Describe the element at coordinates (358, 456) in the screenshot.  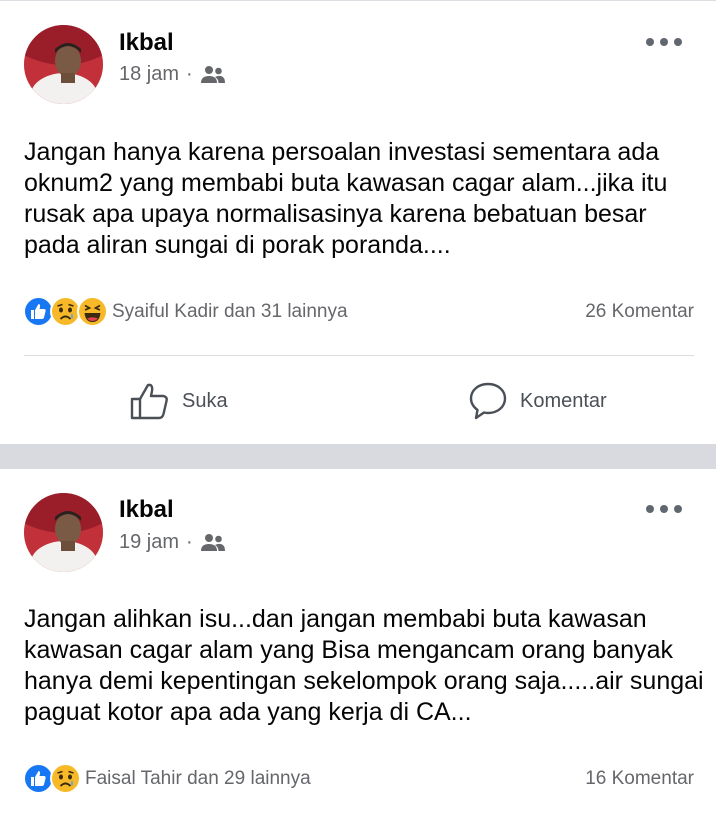
I see `post-separator` at that location.